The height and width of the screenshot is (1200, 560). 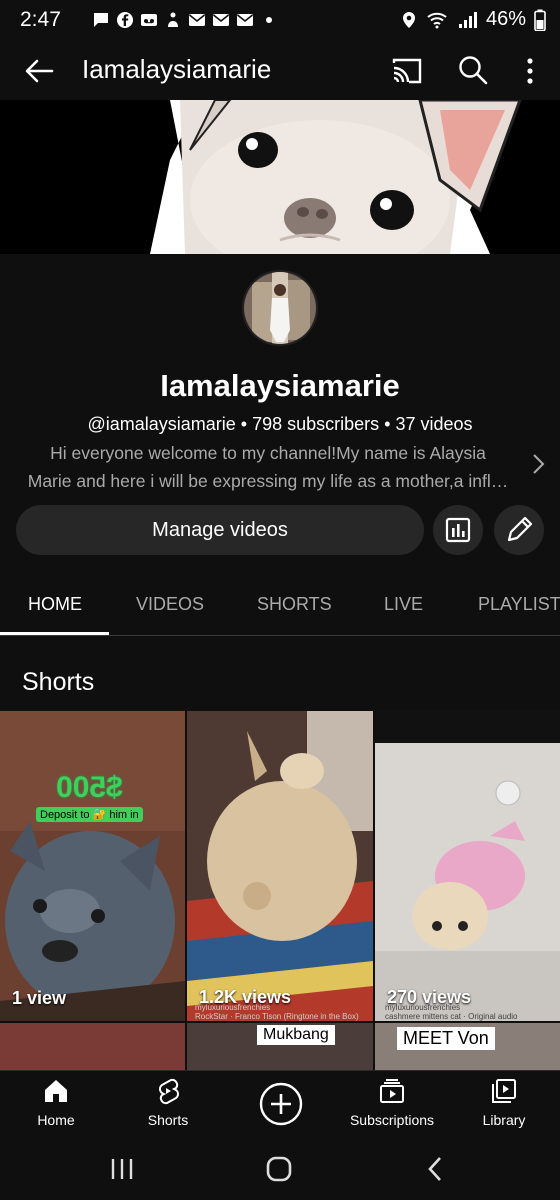 What do you see at coordinates (530, 71) in the screenshot?
I see `more-vert-icon` at bounding box center [530, 71].